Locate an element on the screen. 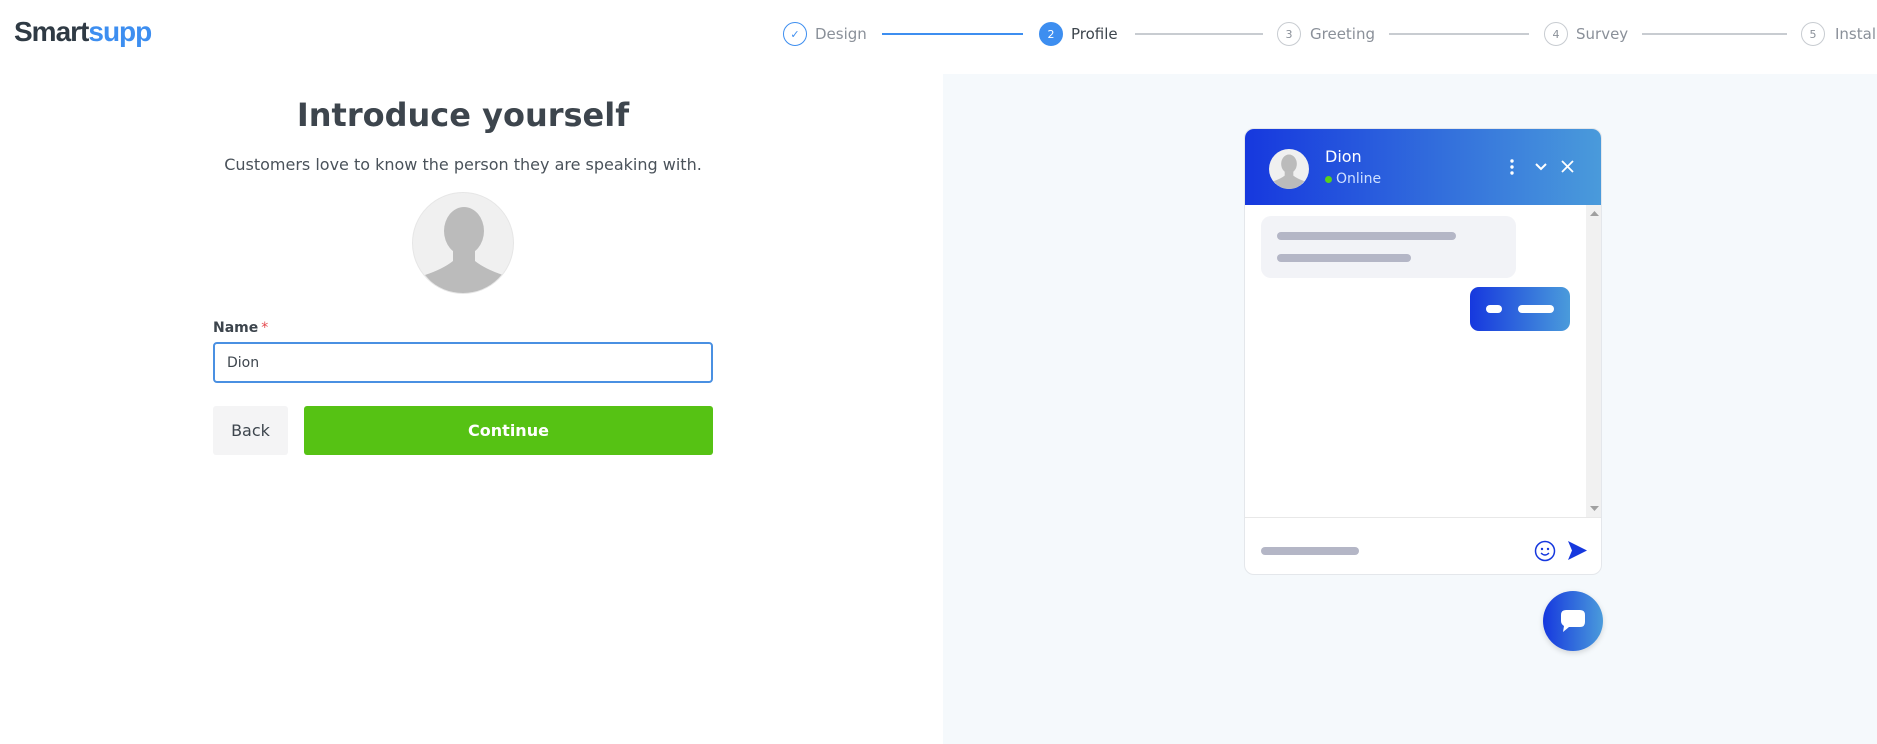 This screenshot has width=1877, height=744. avatar-upload is located at coordinates (463, 243).